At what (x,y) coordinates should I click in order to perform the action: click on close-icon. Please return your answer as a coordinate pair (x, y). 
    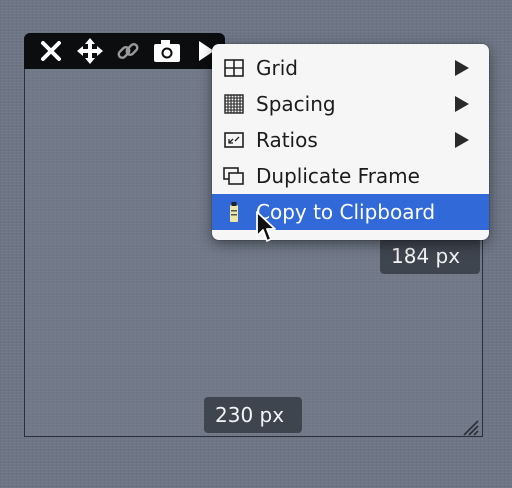
    Looking at the image, I should click on (51, 51).